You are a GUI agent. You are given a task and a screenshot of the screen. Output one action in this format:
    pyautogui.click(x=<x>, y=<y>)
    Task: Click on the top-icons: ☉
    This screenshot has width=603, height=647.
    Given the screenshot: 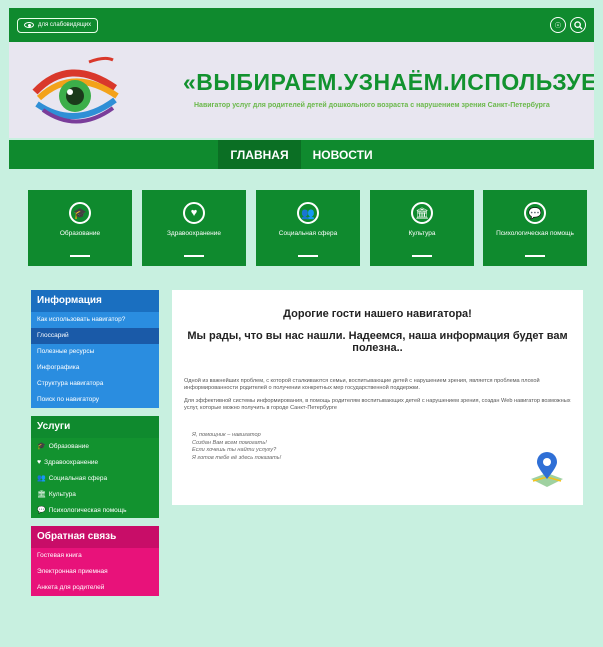 What is the action you would take?
    pyautogui.click(x=568, y=25)
    